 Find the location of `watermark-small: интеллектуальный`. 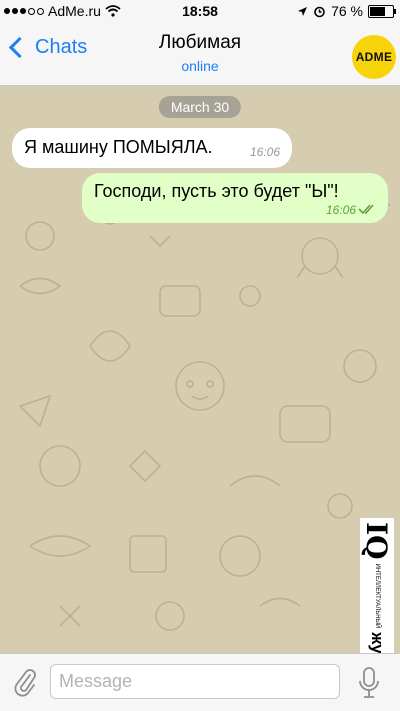

watermark-small: интеллектуальный is located at coordinates (377, 596).